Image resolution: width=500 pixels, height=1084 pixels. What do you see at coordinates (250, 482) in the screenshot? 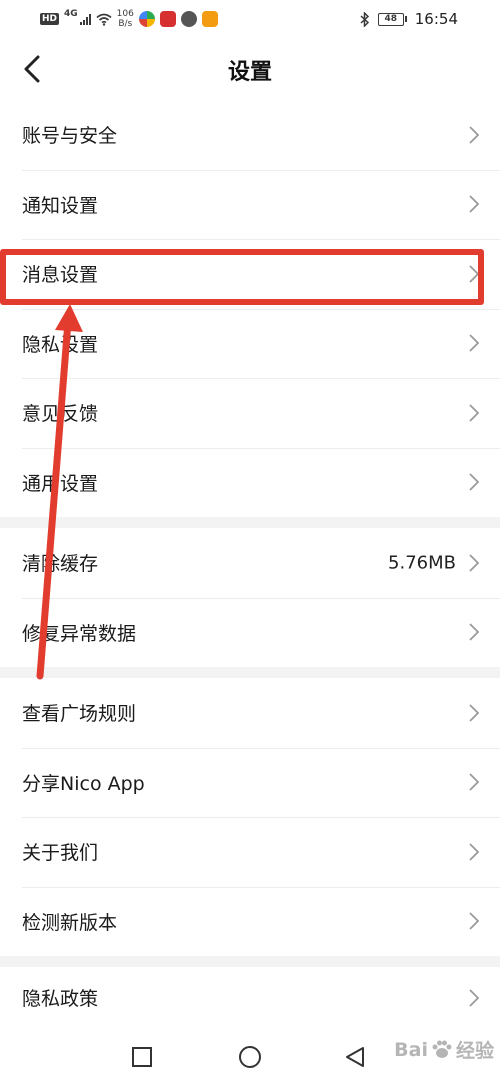
I see `settings-item-general: 通用设置` at bounding box center [250, 482].